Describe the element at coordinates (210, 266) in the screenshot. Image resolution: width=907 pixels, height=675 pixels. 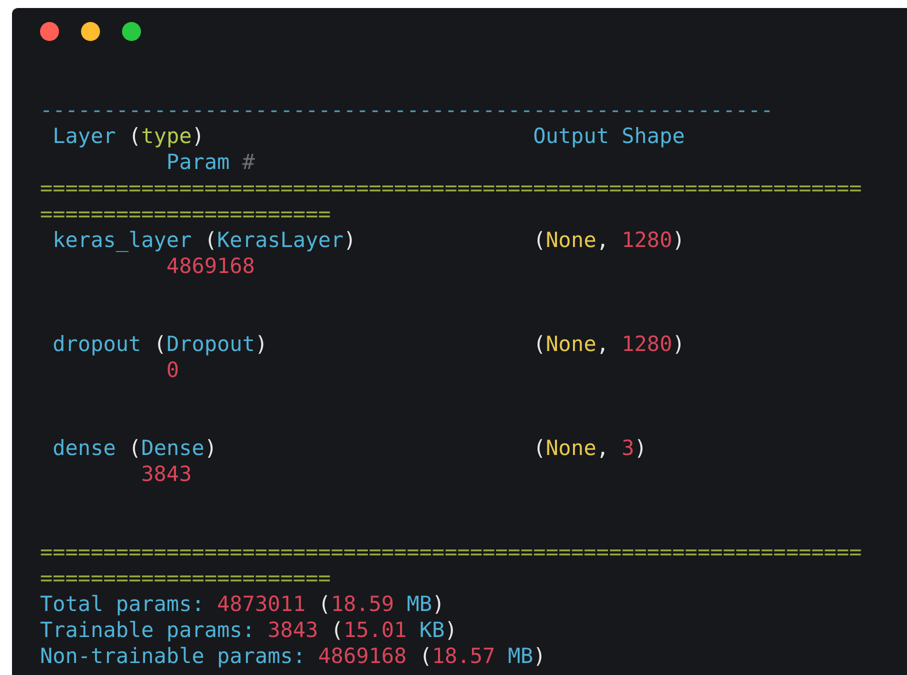
I see `code-line: 4869168` at that location.